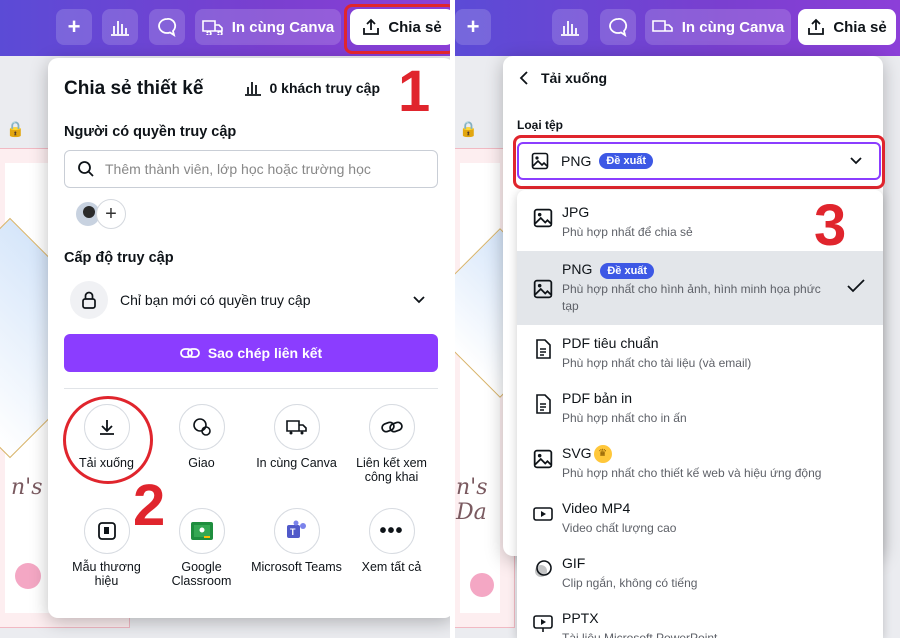  What do you see at coordinates (700, 581) in the screenshot?
I see `option-gif: GIF Clip ngắn, không có tiếng` at bounding box center [700, 581].